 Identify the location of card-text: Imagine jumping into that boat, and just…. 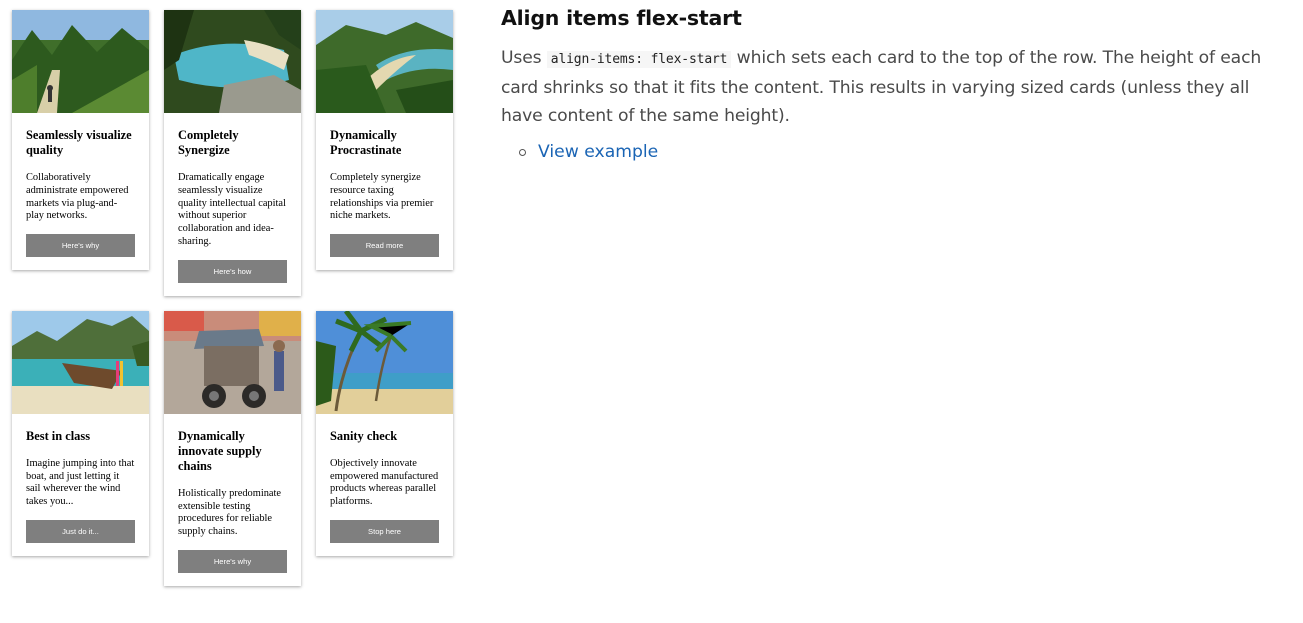
(80, 482).